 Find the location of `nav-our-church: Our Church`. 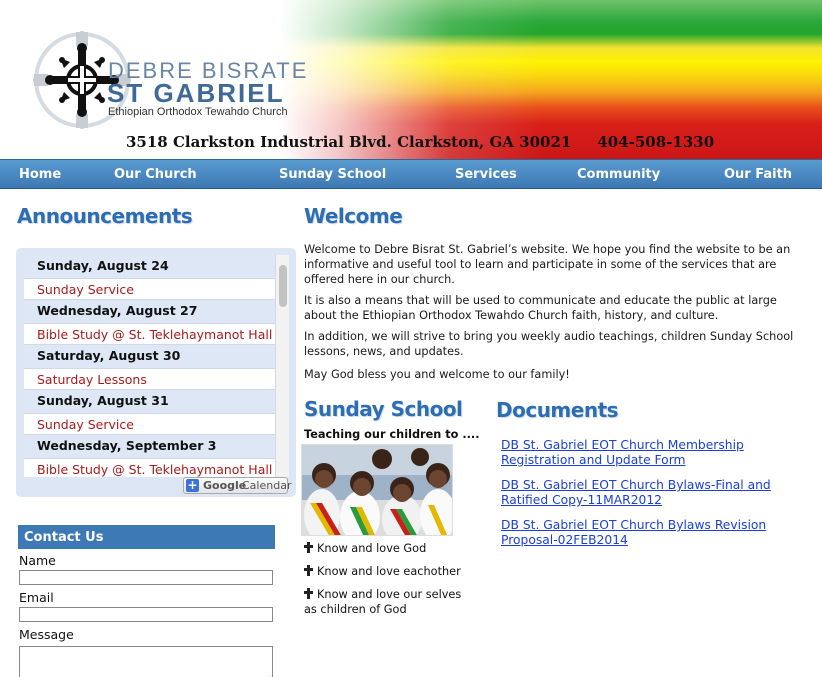

nav-our-church: Our Church is located at coordinates (155, 174).